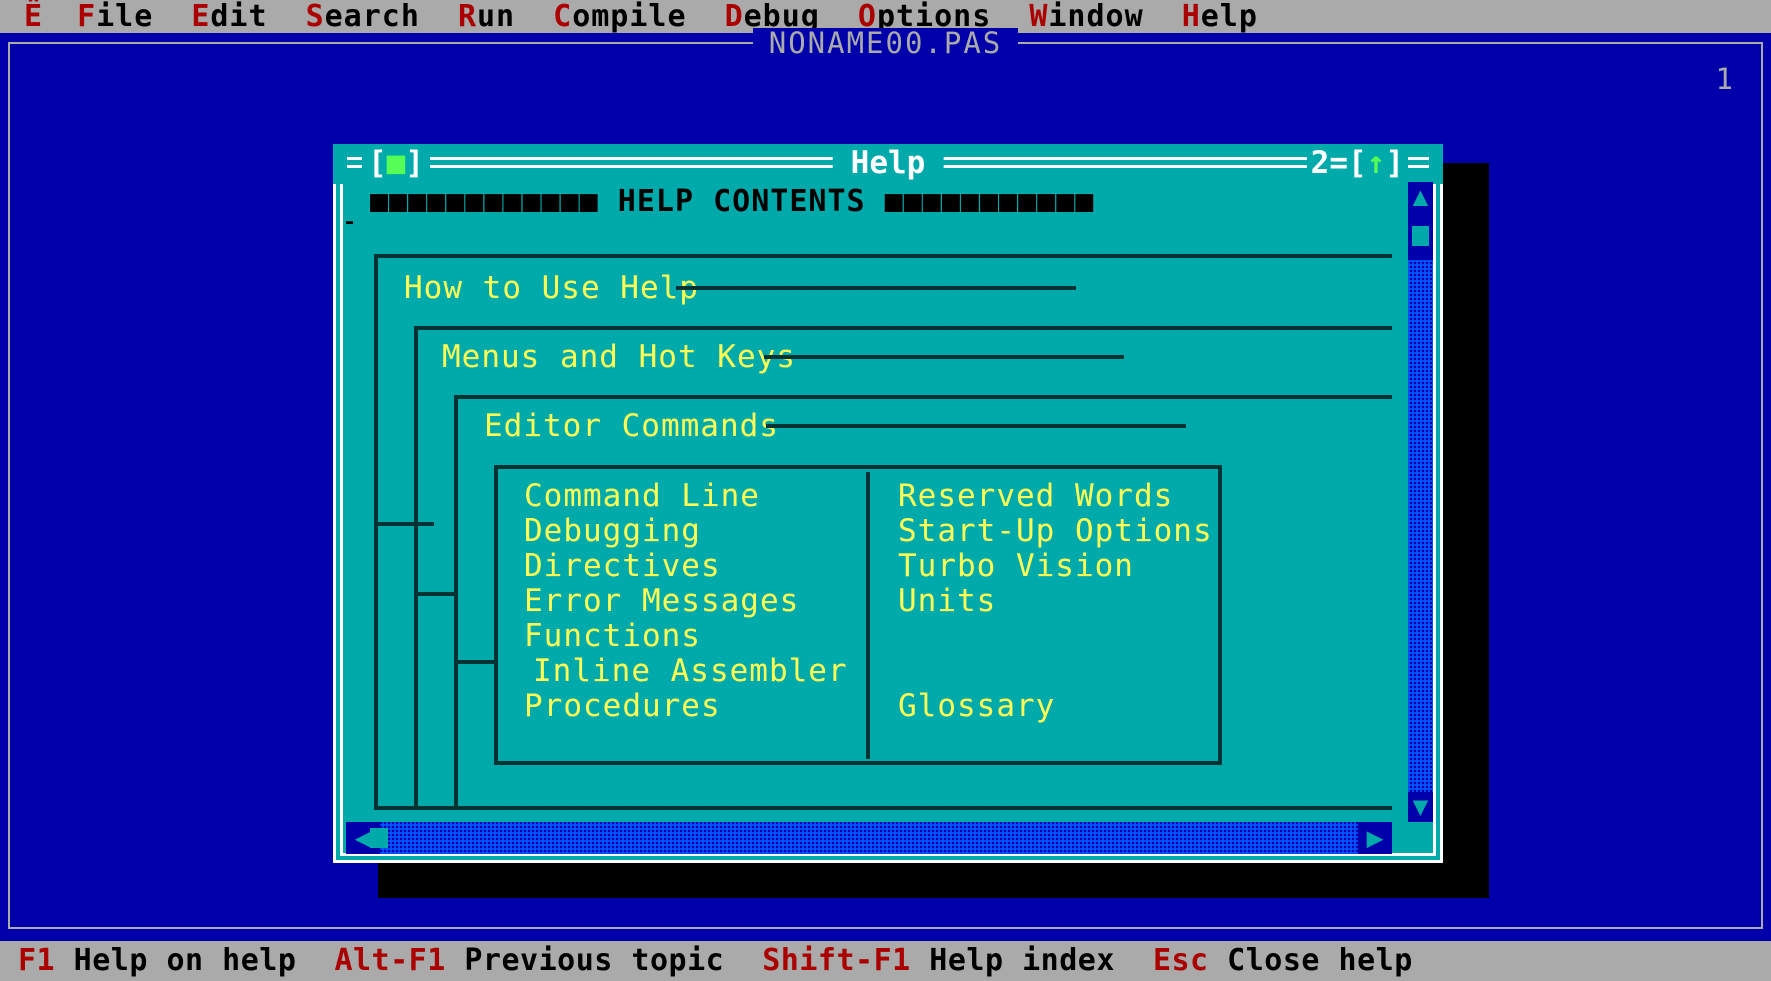  I want to click on help-topic-turbo-vision: Turbo Vision, so click(1016, 566).